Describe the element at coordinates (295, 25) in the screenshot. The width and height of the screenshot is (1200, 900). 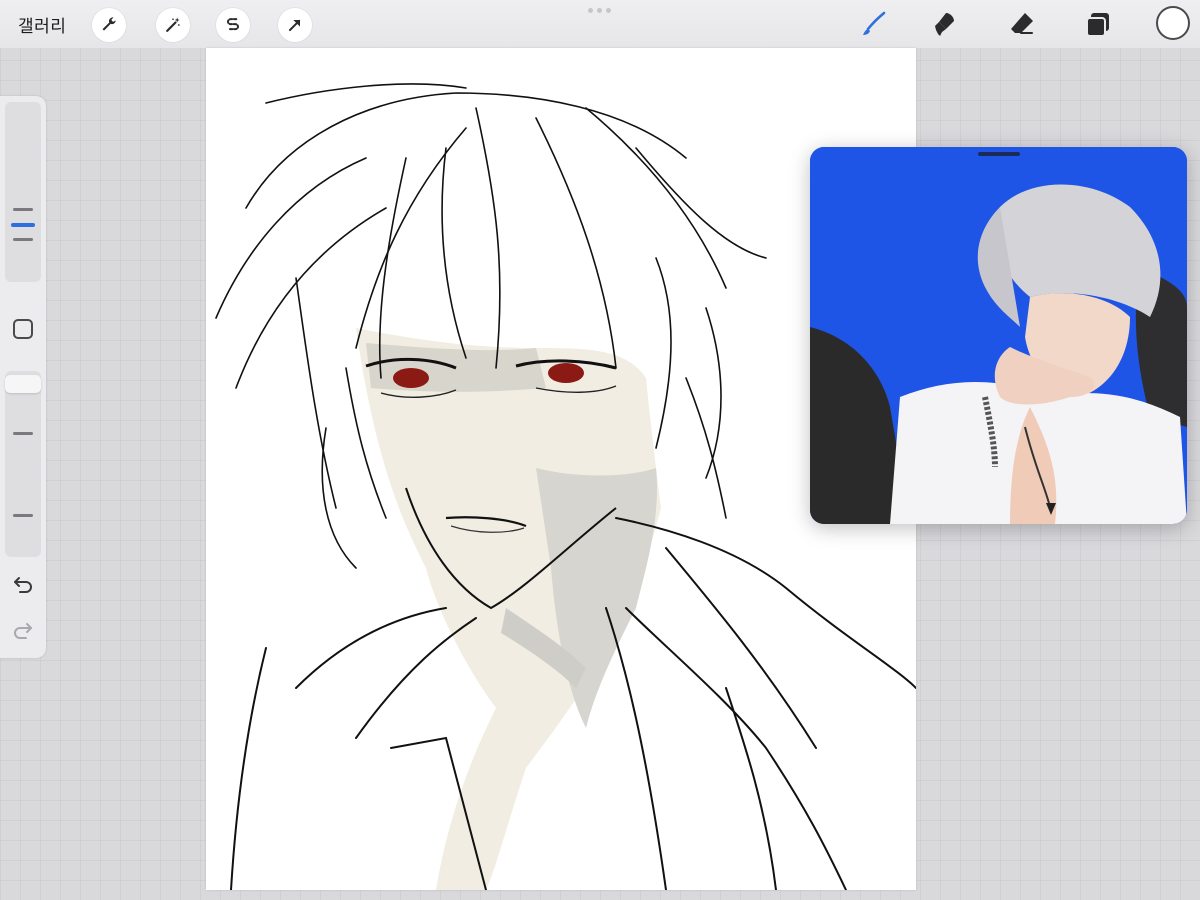
I see `transform-arrow-icon` at that location.